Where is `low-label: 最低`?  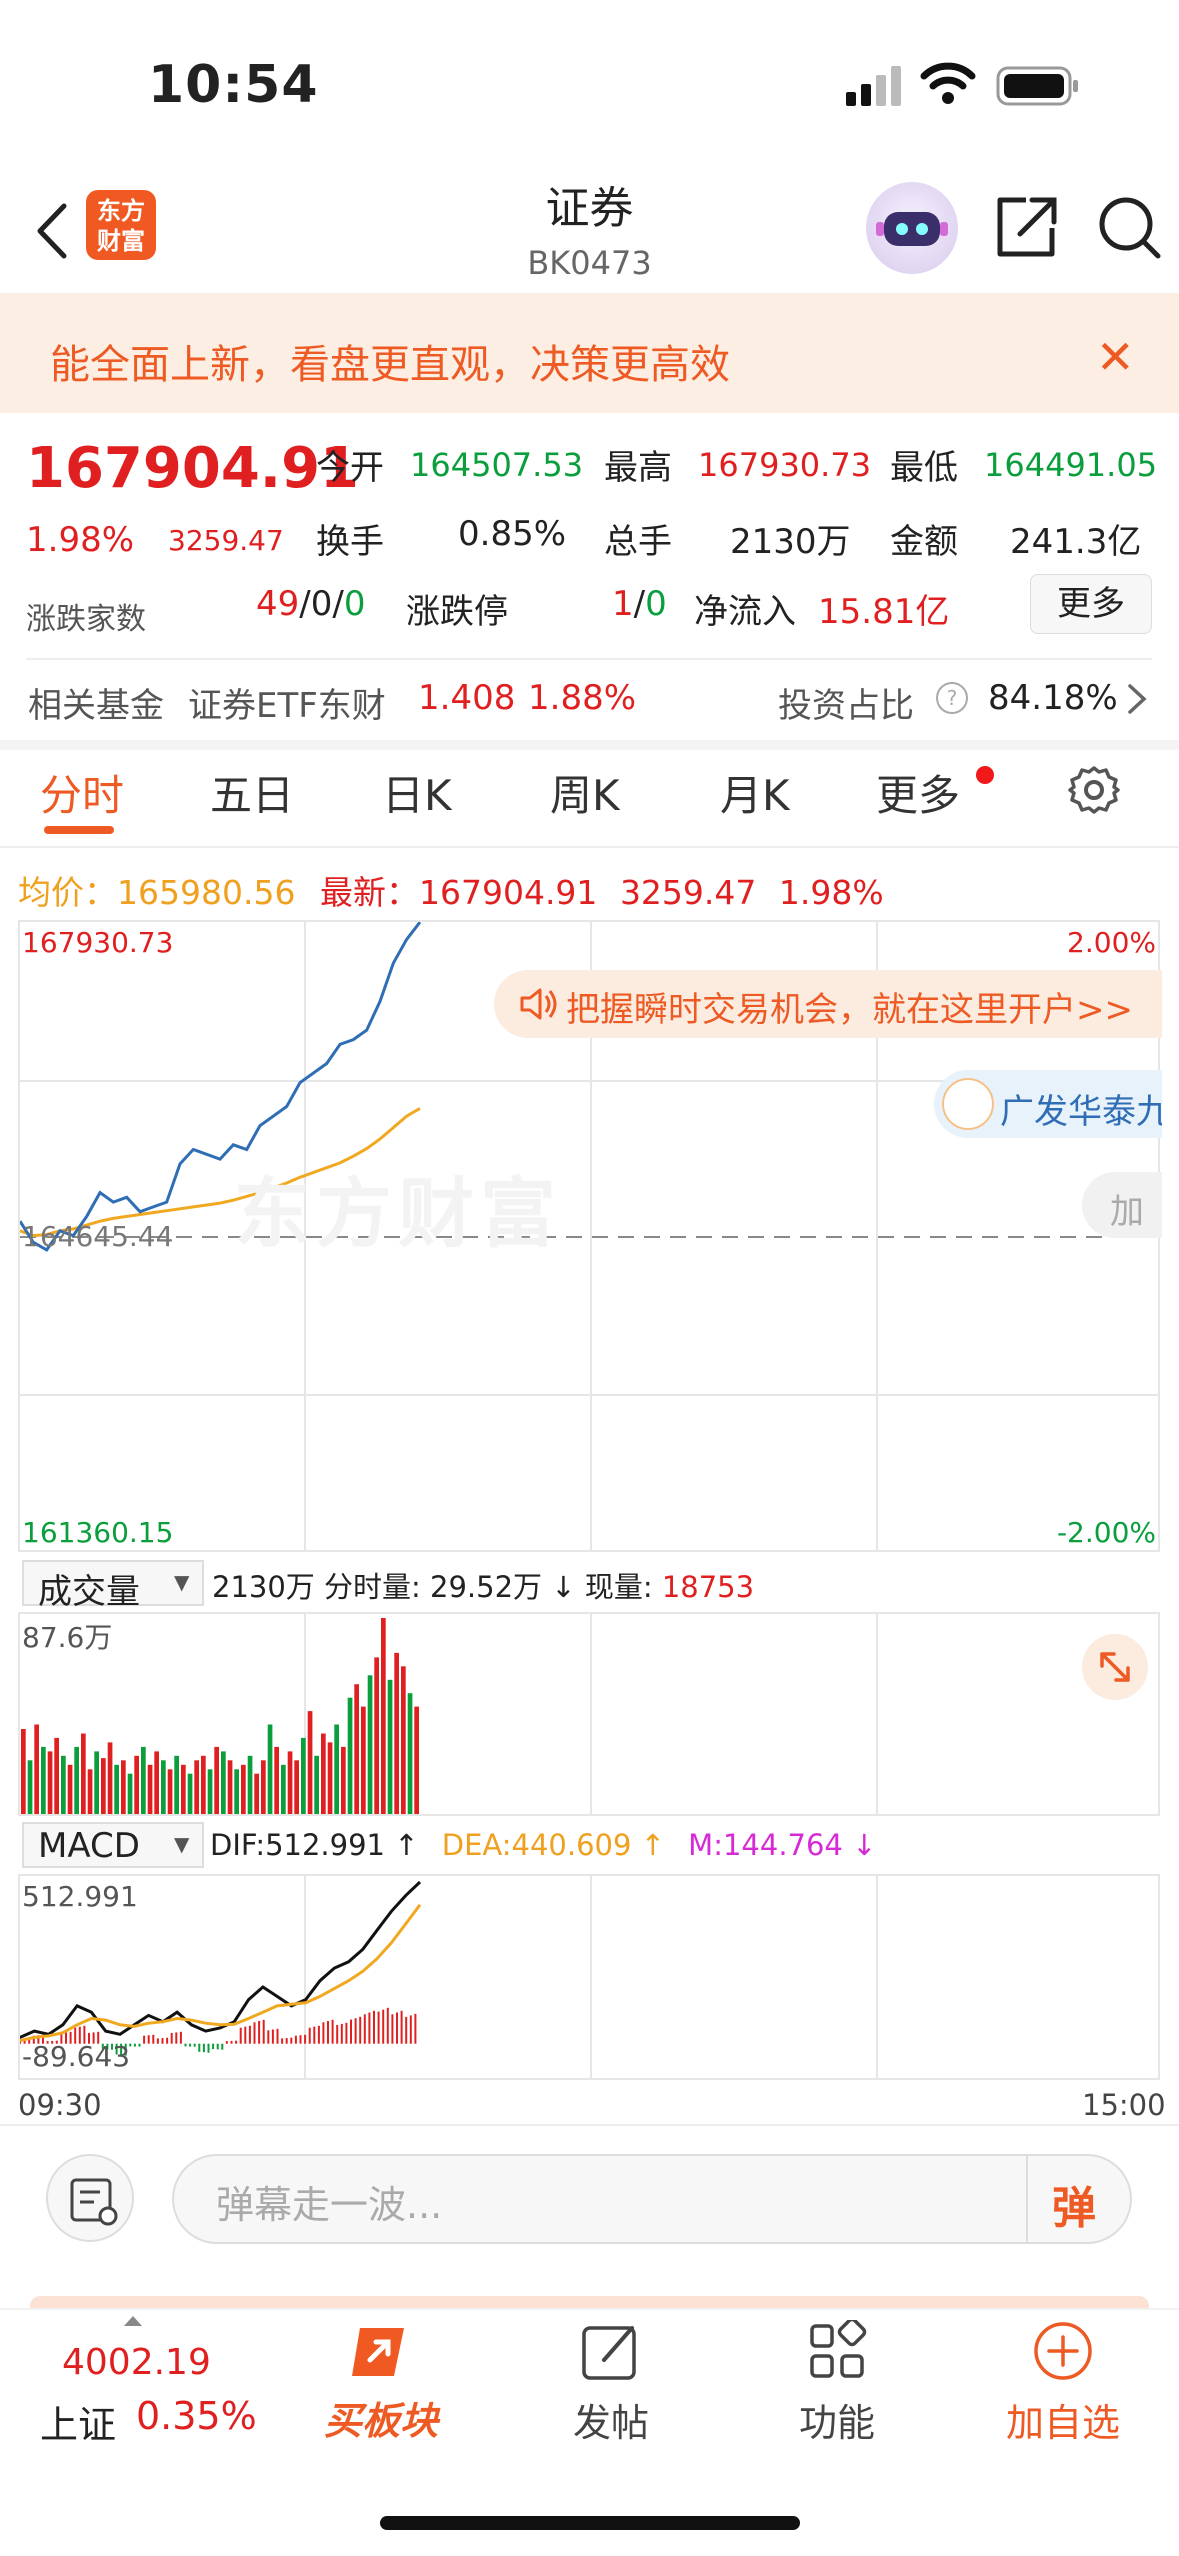 low-label: 最低 is located at coordinates (924, 468).